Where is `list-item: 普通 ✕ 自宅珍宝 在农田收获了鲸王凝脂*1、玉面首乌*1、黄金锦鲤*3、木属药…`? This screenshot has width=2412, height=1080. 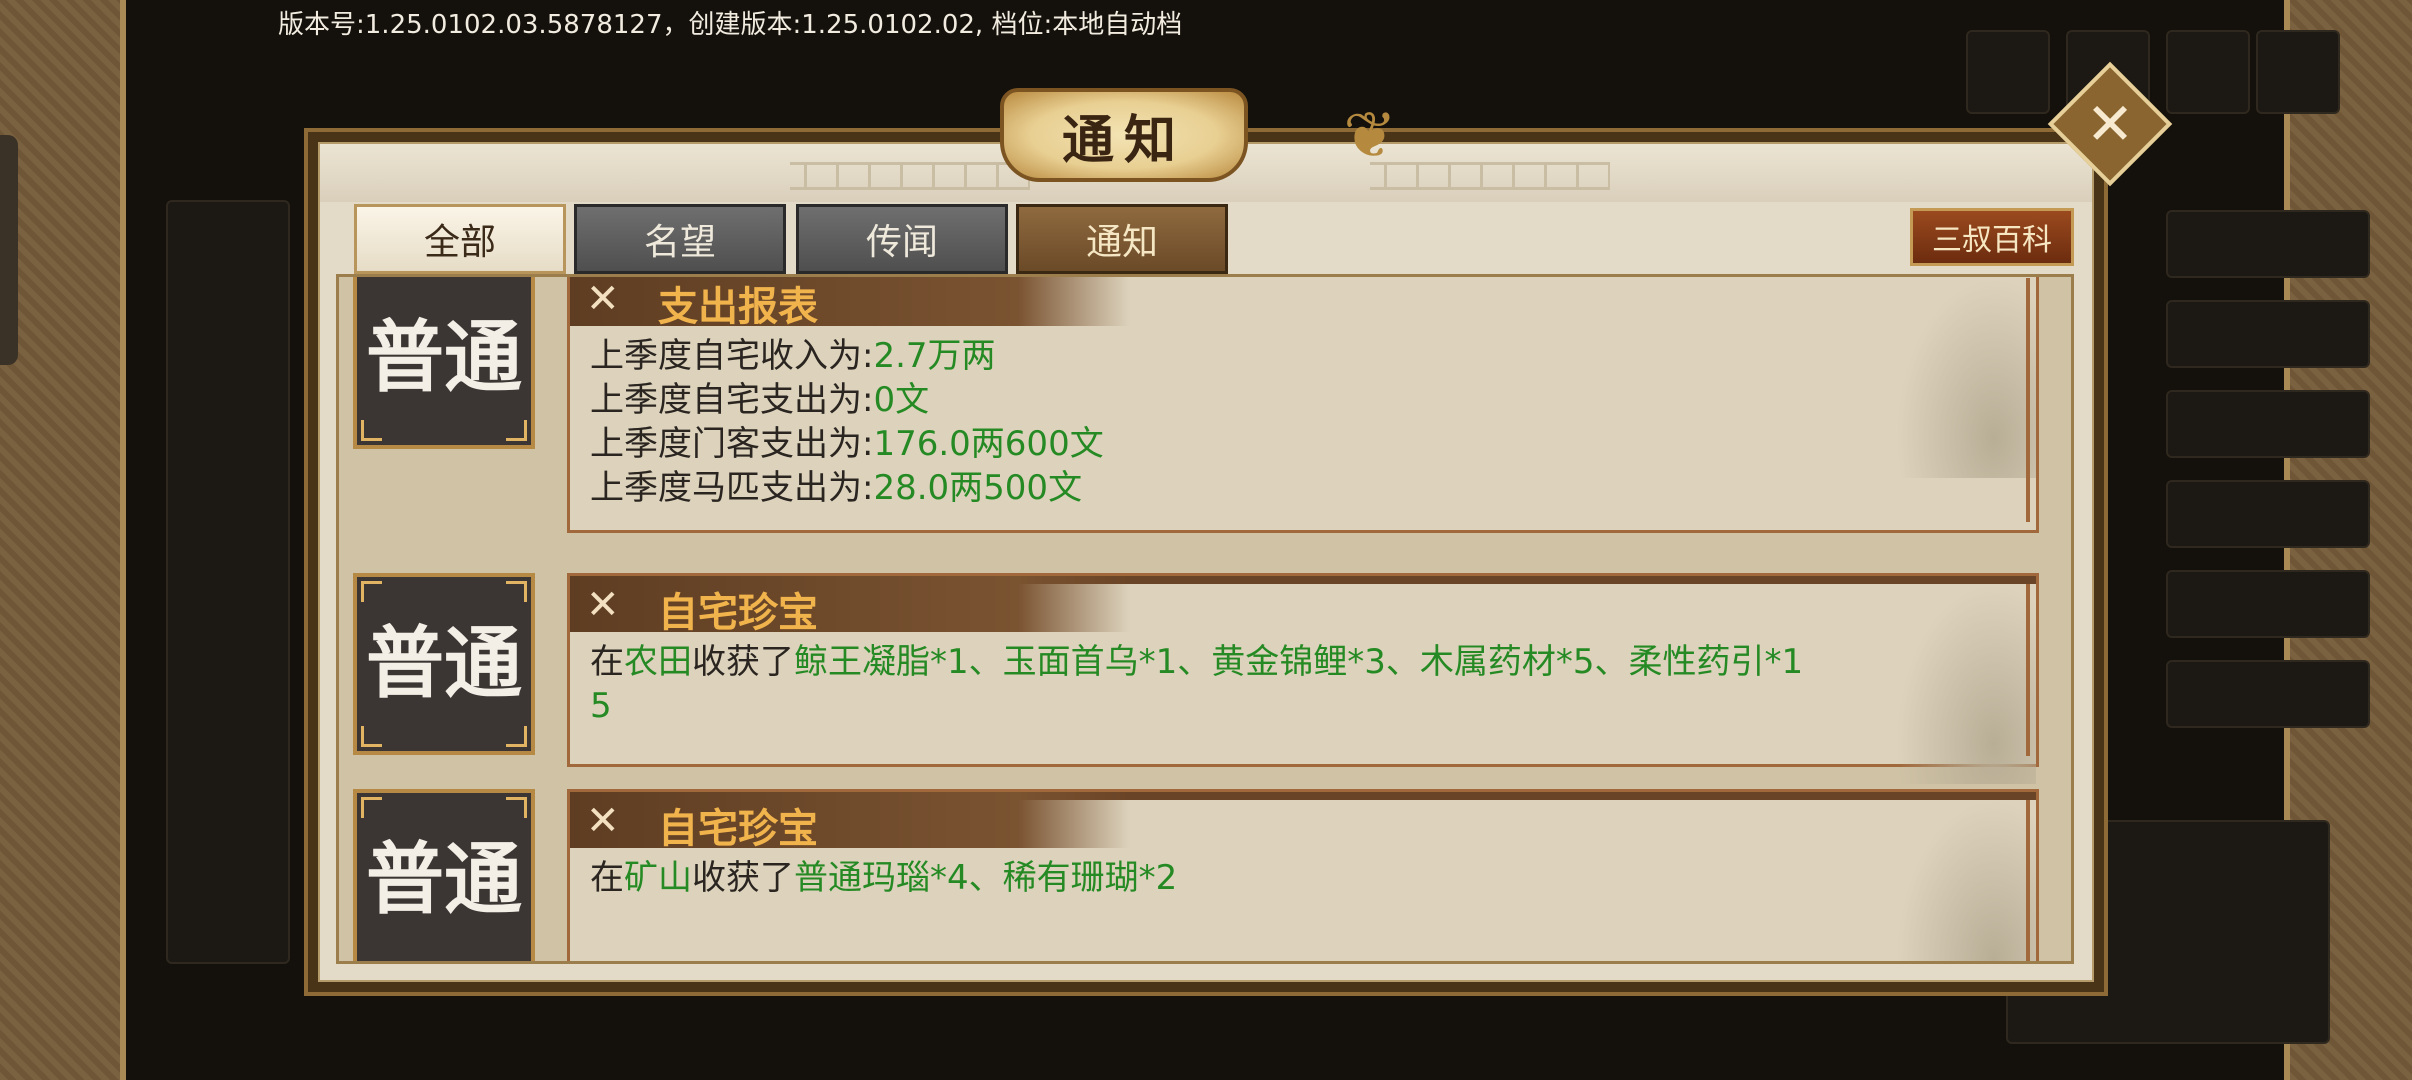 list-item: 普通 ✕ 自宅珍宝 在农田收获了鲸王凝脂*1、玉面首乌*1、黄金锦鲤*3、木属药… is located at coordinates (1203, 678).